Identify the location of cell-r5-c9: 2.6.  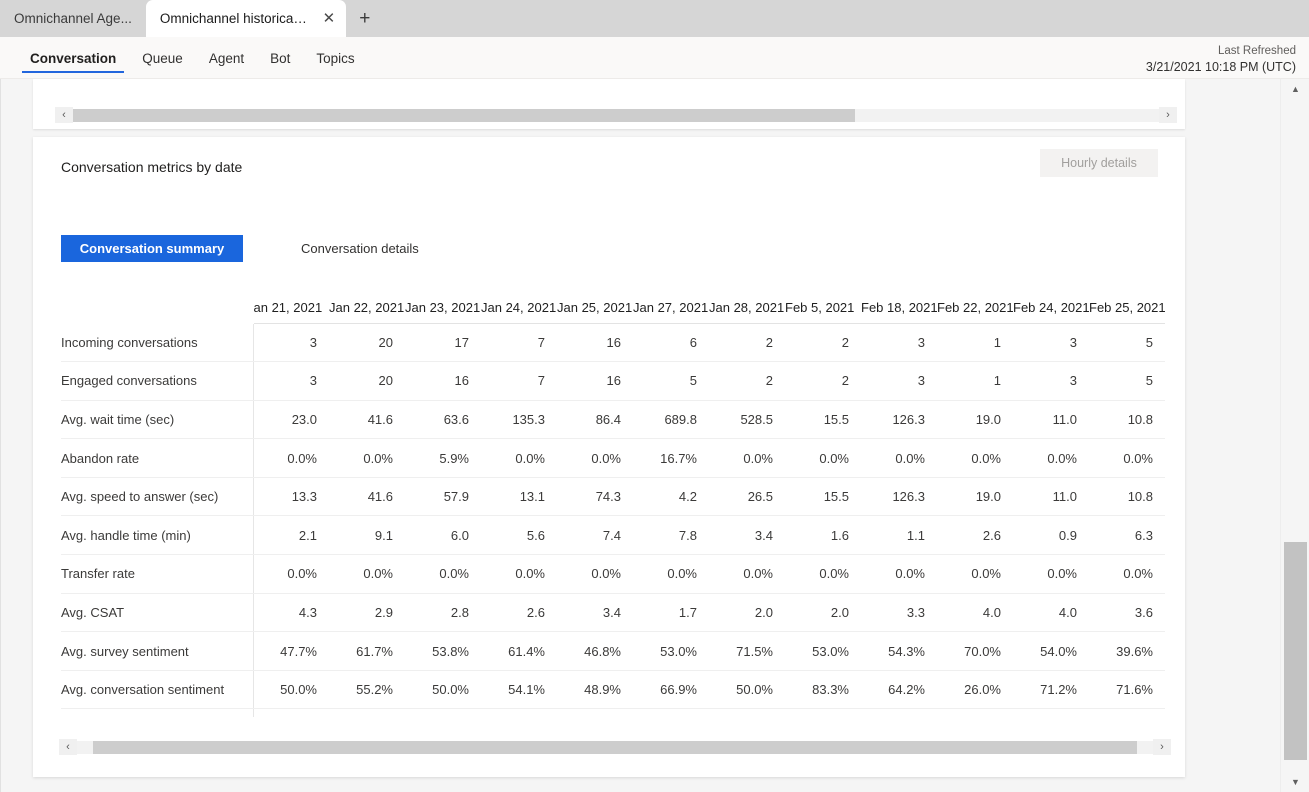
(975, 535).